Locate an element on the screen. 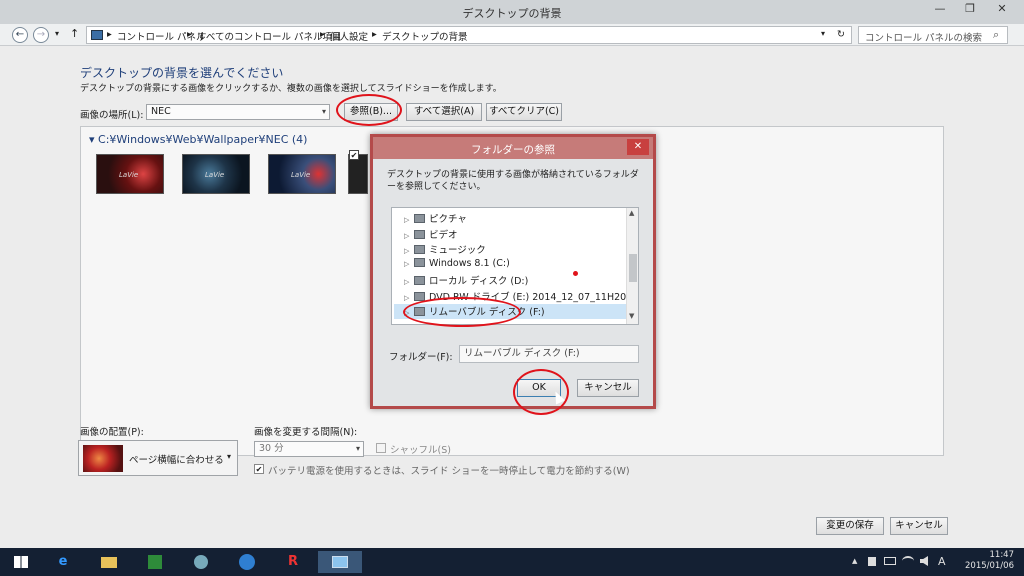 The height and width of the screenshot is (576, 1024). start-icon is located at coordinates (21, 562).